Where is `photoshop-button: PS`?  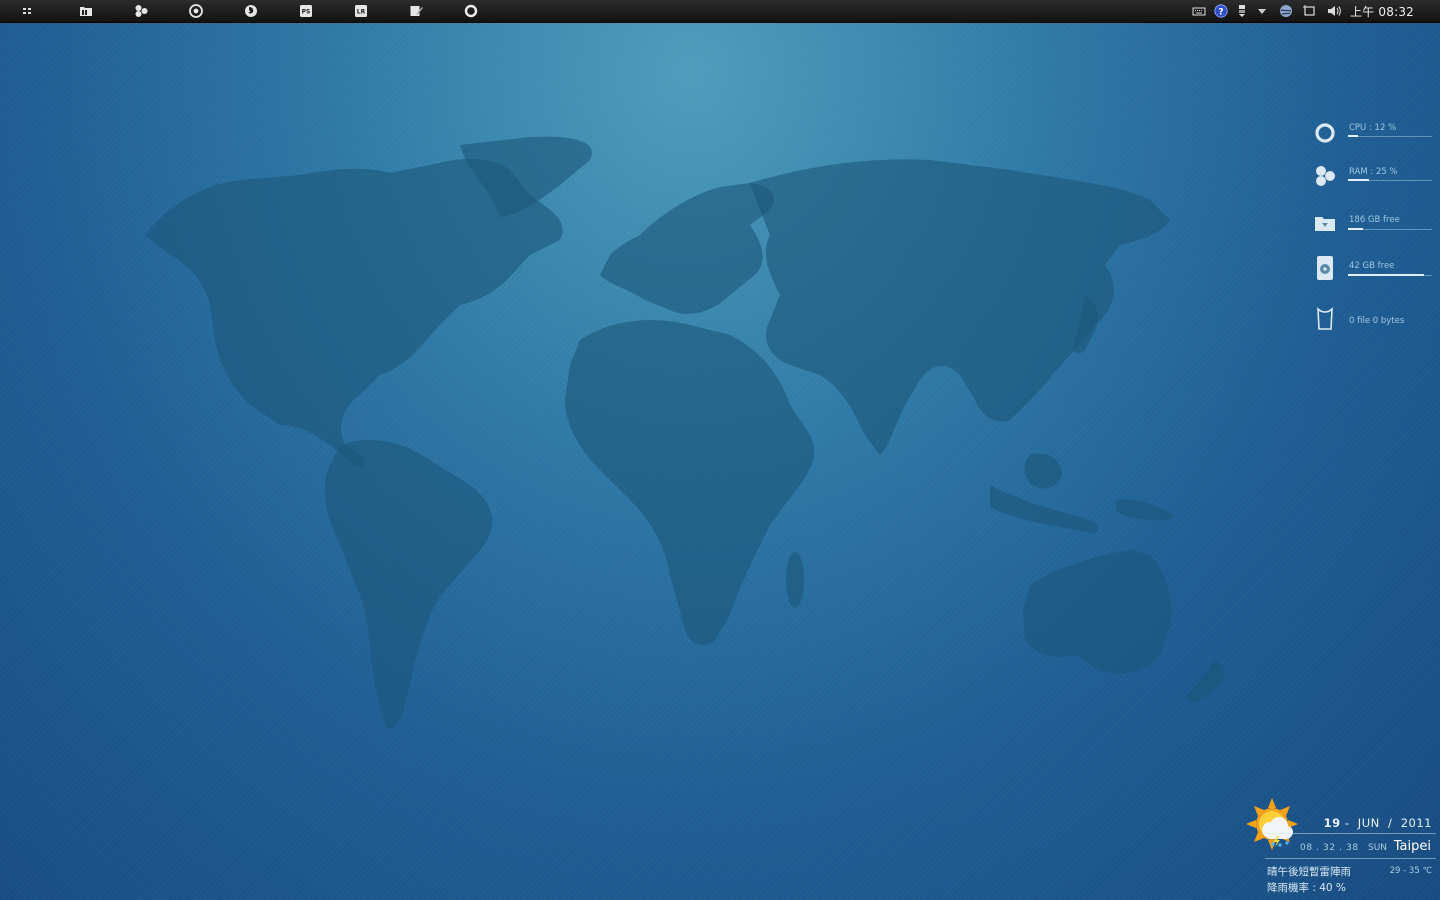
photoshop-button: PS is located at coordinates (306, 11).